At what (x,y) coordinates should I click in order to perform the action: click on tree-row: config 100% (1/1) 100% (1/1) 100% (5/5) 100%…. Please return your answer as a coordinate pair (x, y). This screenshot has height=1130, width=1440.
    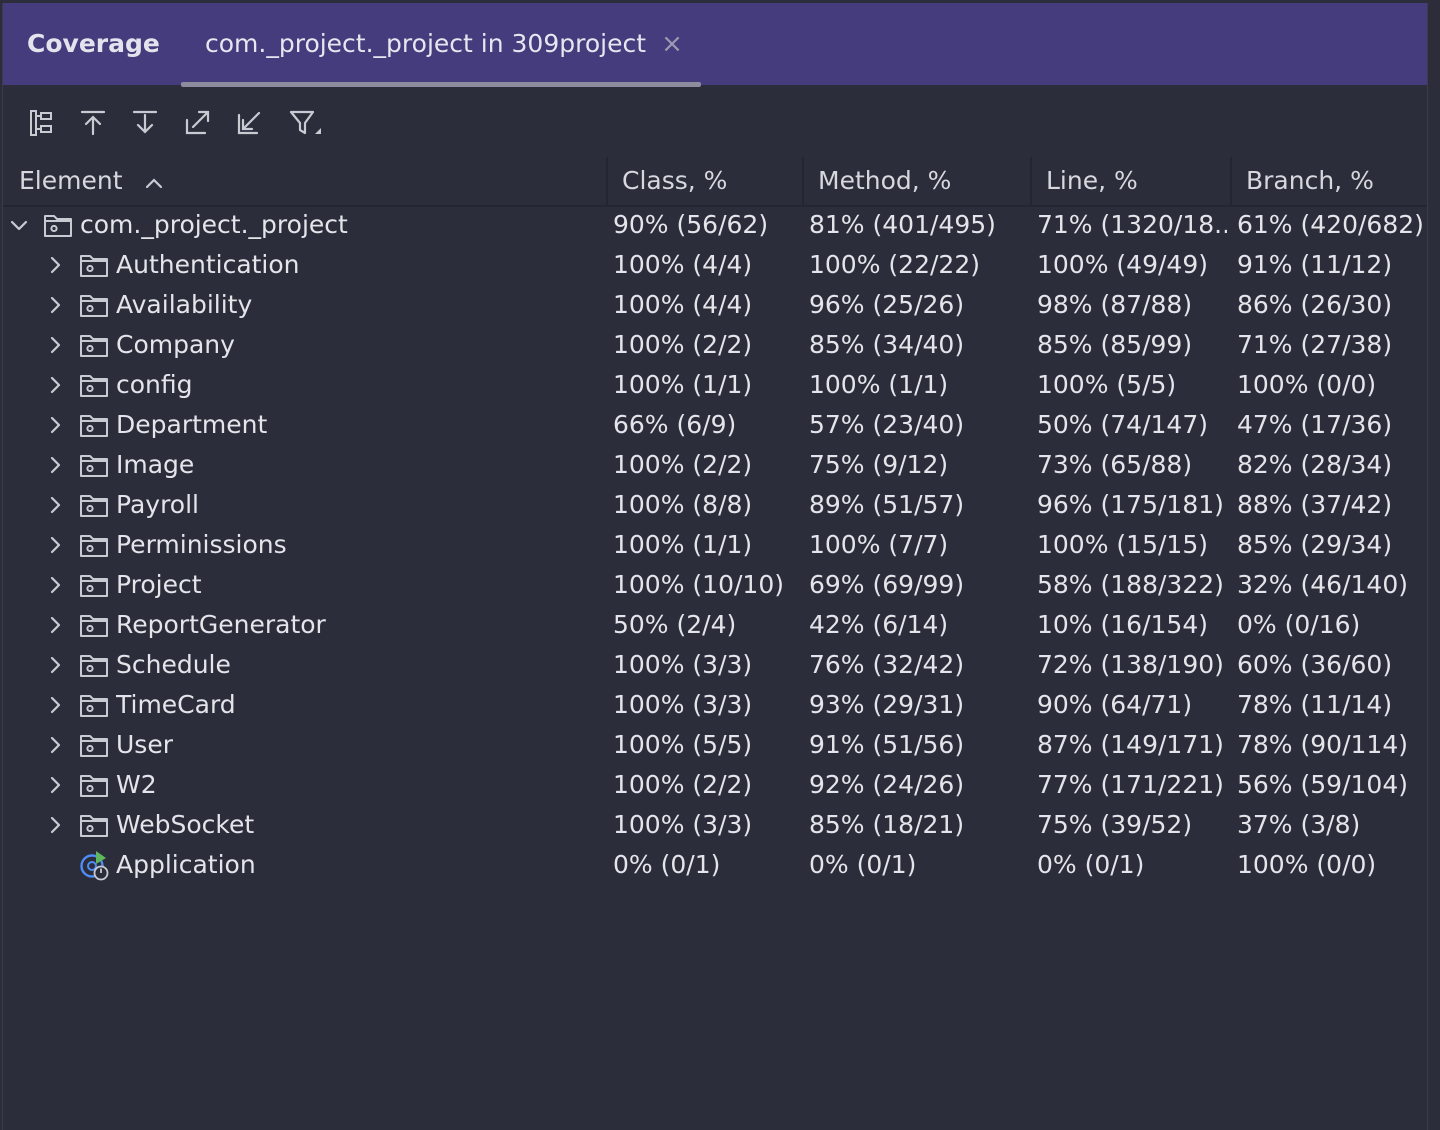
    Looking at the image, I should click on (715, 385).